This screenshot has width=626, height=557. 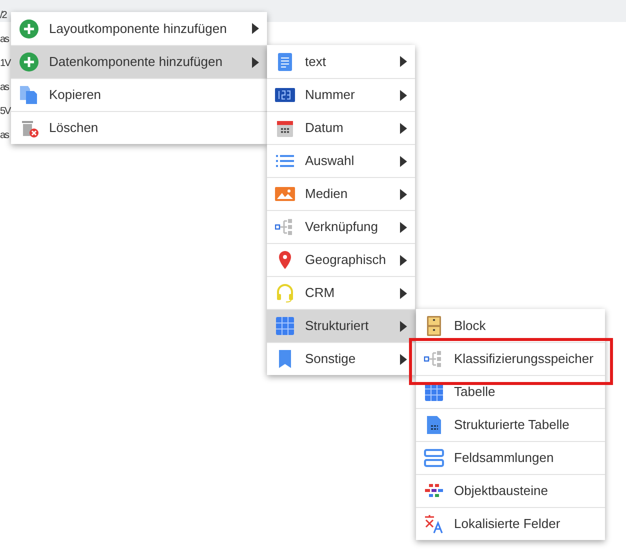 I want to click on menu-item: text, so click(x=341, y=61).